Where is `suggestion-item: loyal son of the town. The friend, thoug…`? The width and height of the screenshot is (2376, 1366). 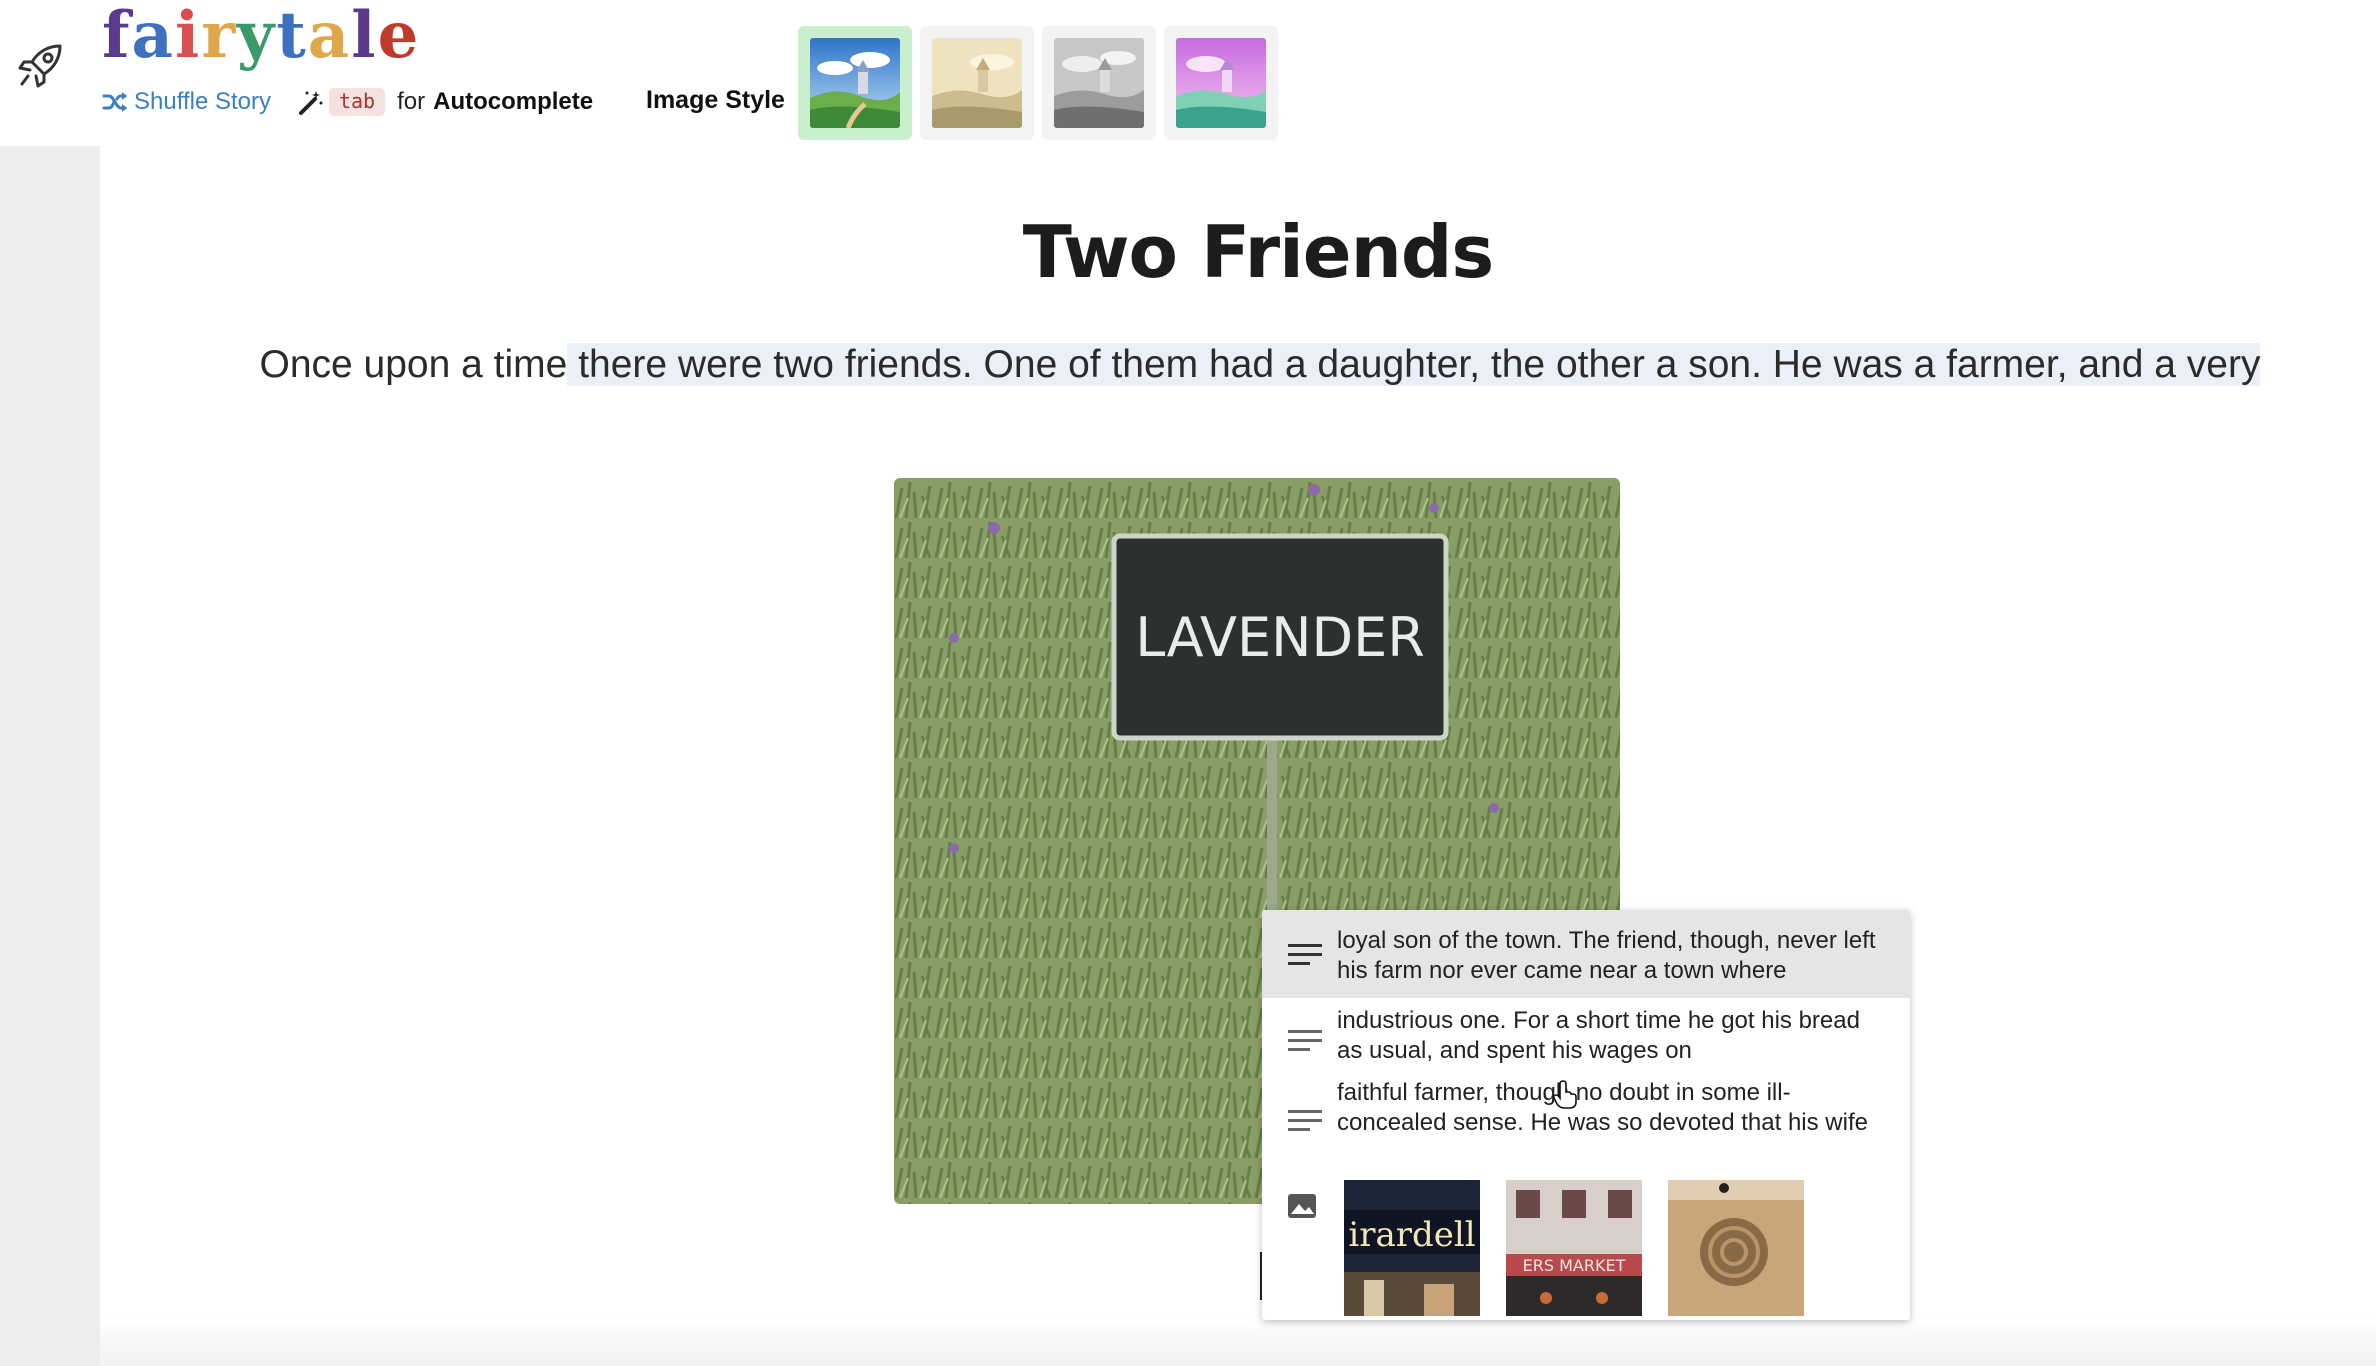 suggestion-item: loyal son of the town. The friend, thoug… is located at coordinates (1586, 954).